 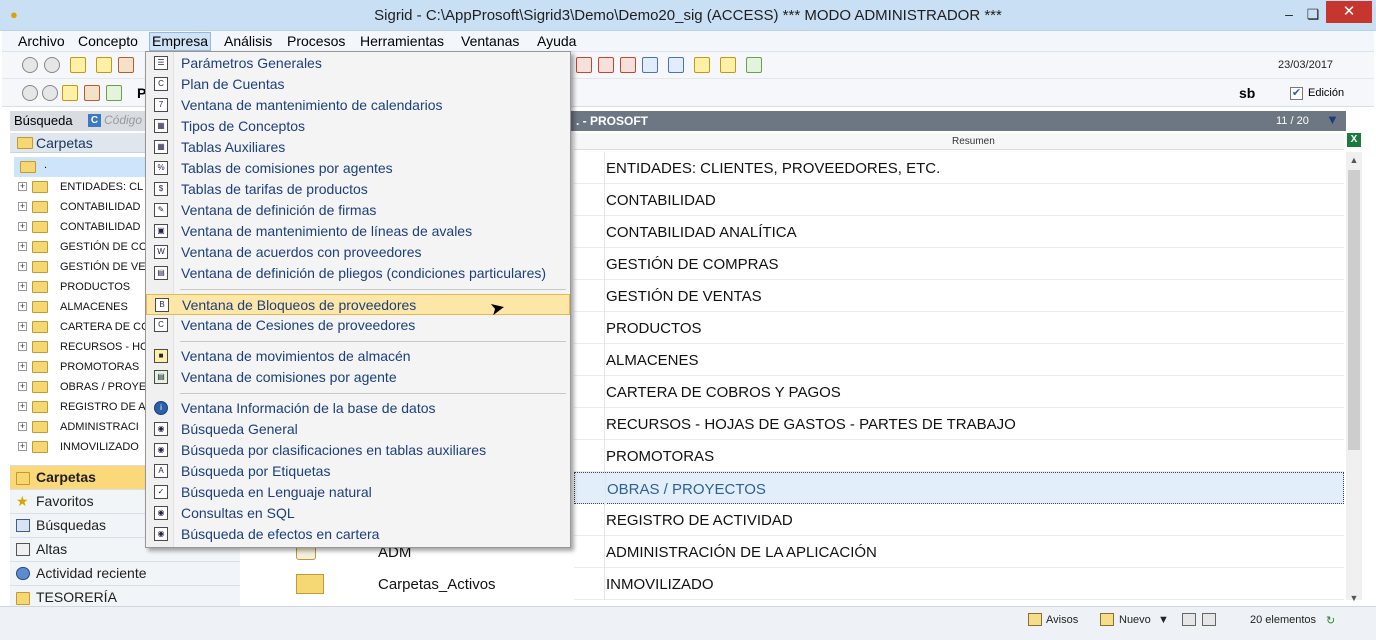 What do you see at coordinates (959, 392) in the screenshot?
I see `table-row: CARTERA DE COBROS Y PAGOS` at bounding box center [959, 392].